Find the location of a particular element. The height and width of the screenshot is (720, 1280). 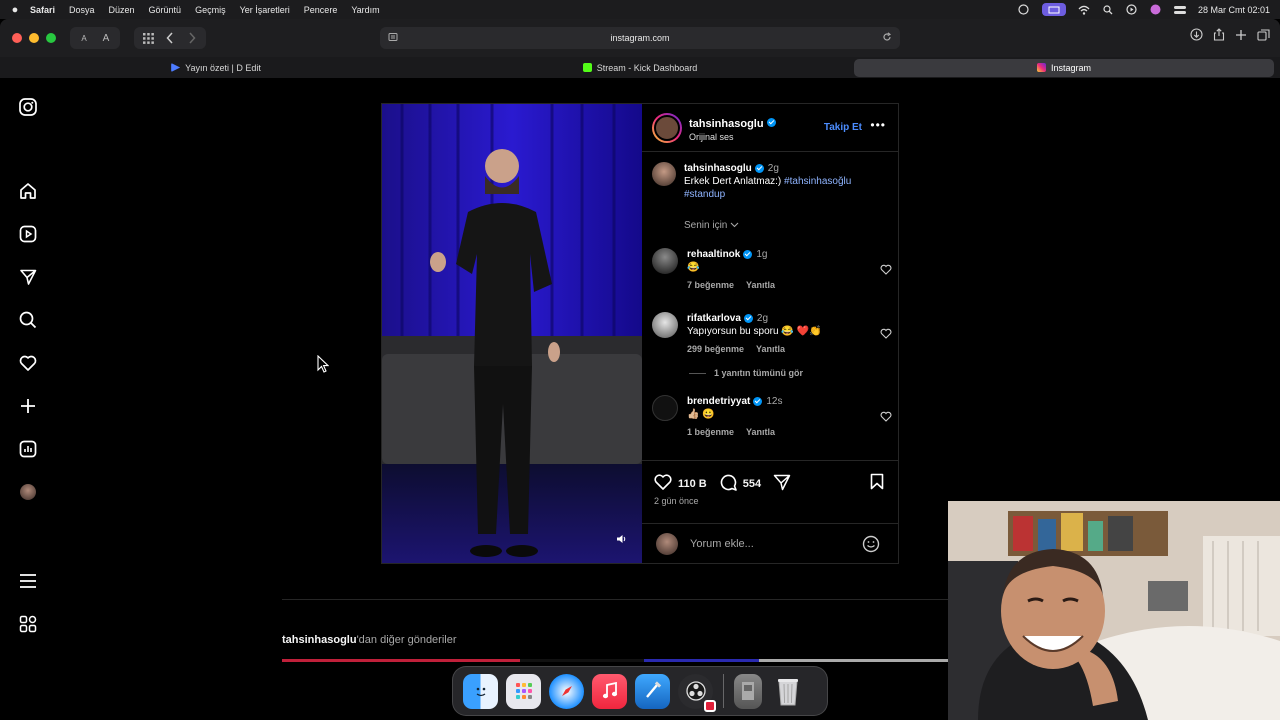

menu-clock: 28 Mar Cmt 02:01 is located at coordinates (1234, 10).